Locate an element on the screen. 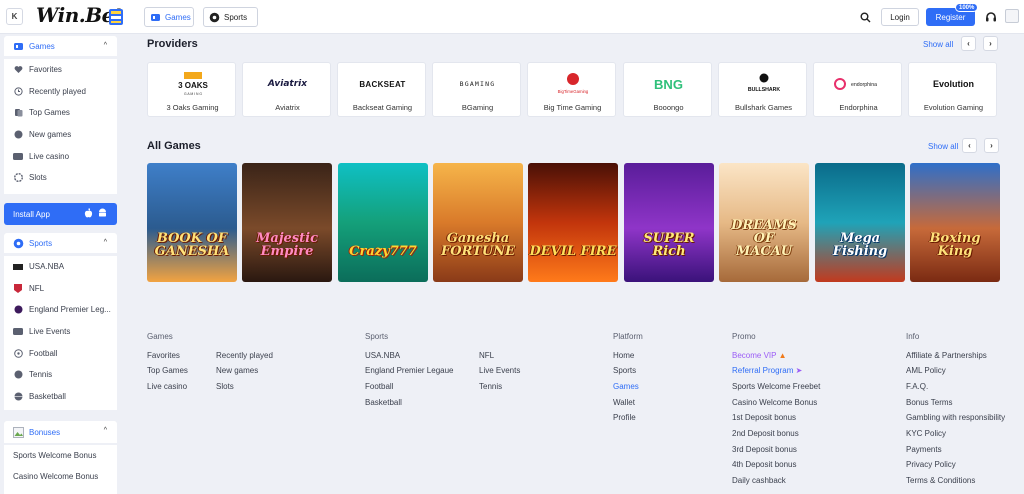 This screenshot has height=494, width=1024. footer-link: Basketball is located at coordinates (383, 402).